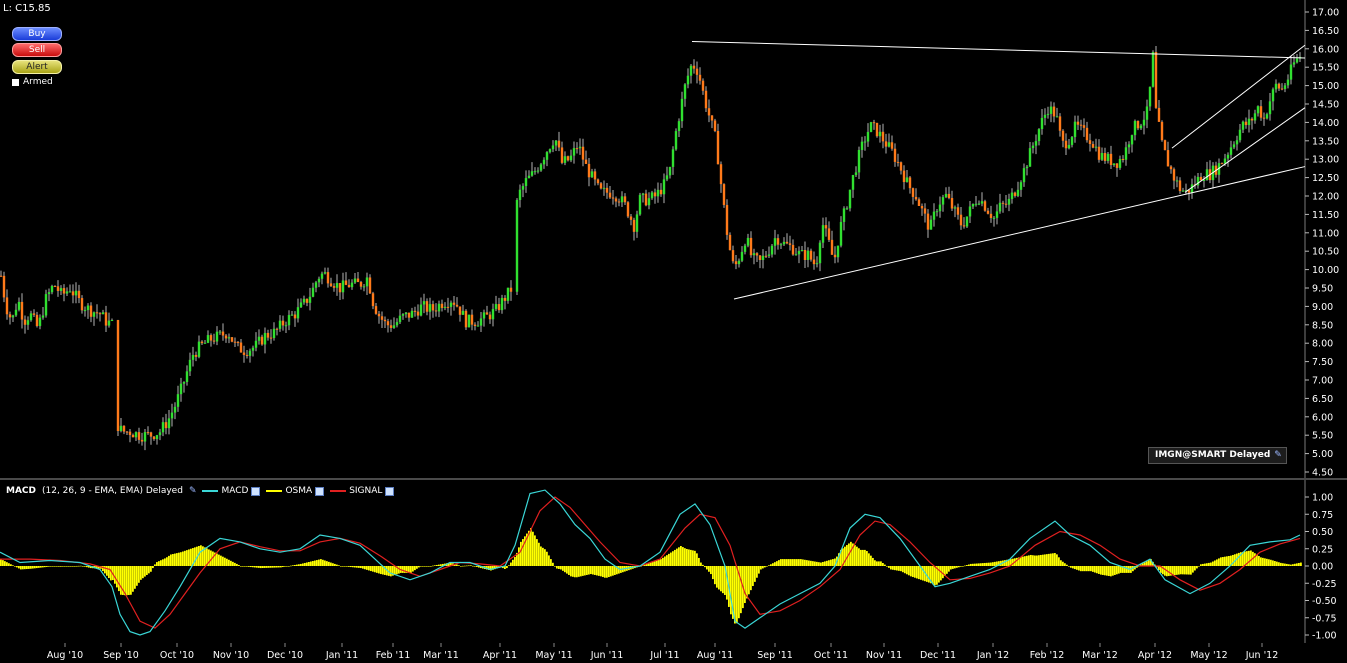 Image resolution: width=1347 pixels, height=663 pixels. Describe the element at coordinates (1100, 655) in the screenshot. I see `time-tick-label: Mar '12` at that location.